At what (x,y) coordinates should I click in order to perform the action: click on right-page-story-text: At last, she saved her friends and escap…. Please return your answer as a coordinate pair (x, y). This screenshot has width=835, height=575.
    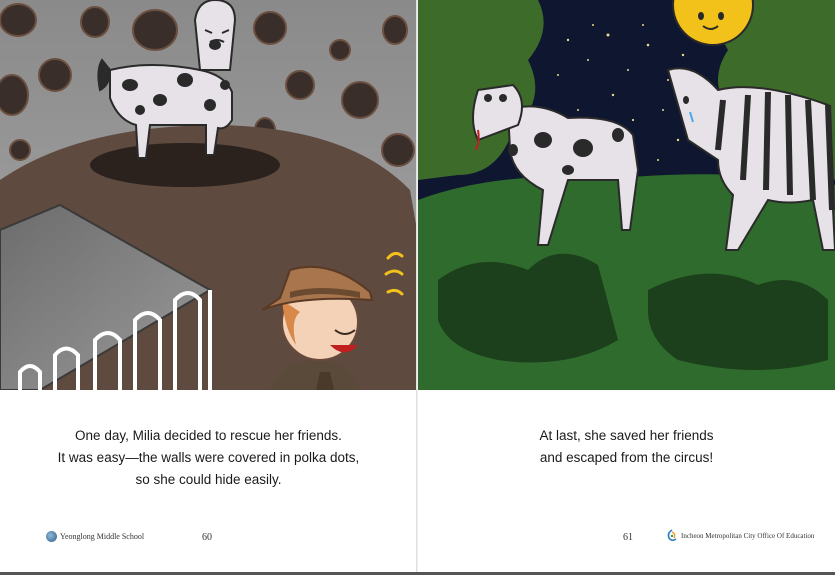
    Looking at the image, I should click on (626, 447).